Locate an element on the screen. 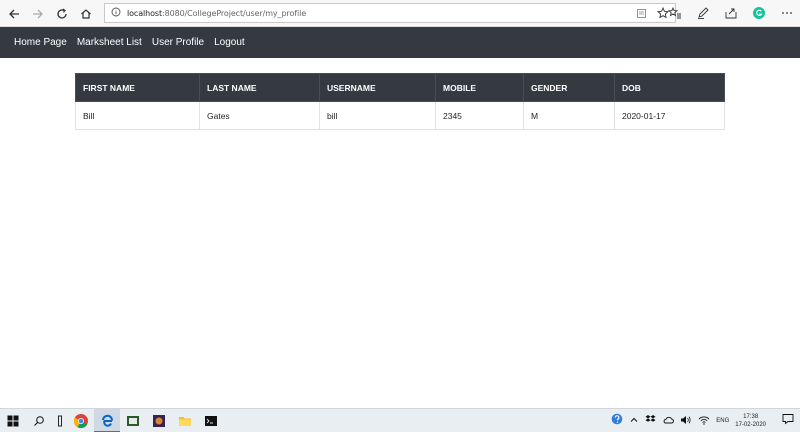 This screenshot has width=800, height=432. cell-dob: 2020-01-17 is located at coordinates (669, 115).